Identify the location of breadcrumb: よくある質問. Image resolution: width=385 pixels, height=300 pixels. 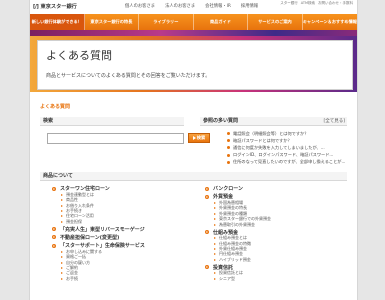
(55, 106).